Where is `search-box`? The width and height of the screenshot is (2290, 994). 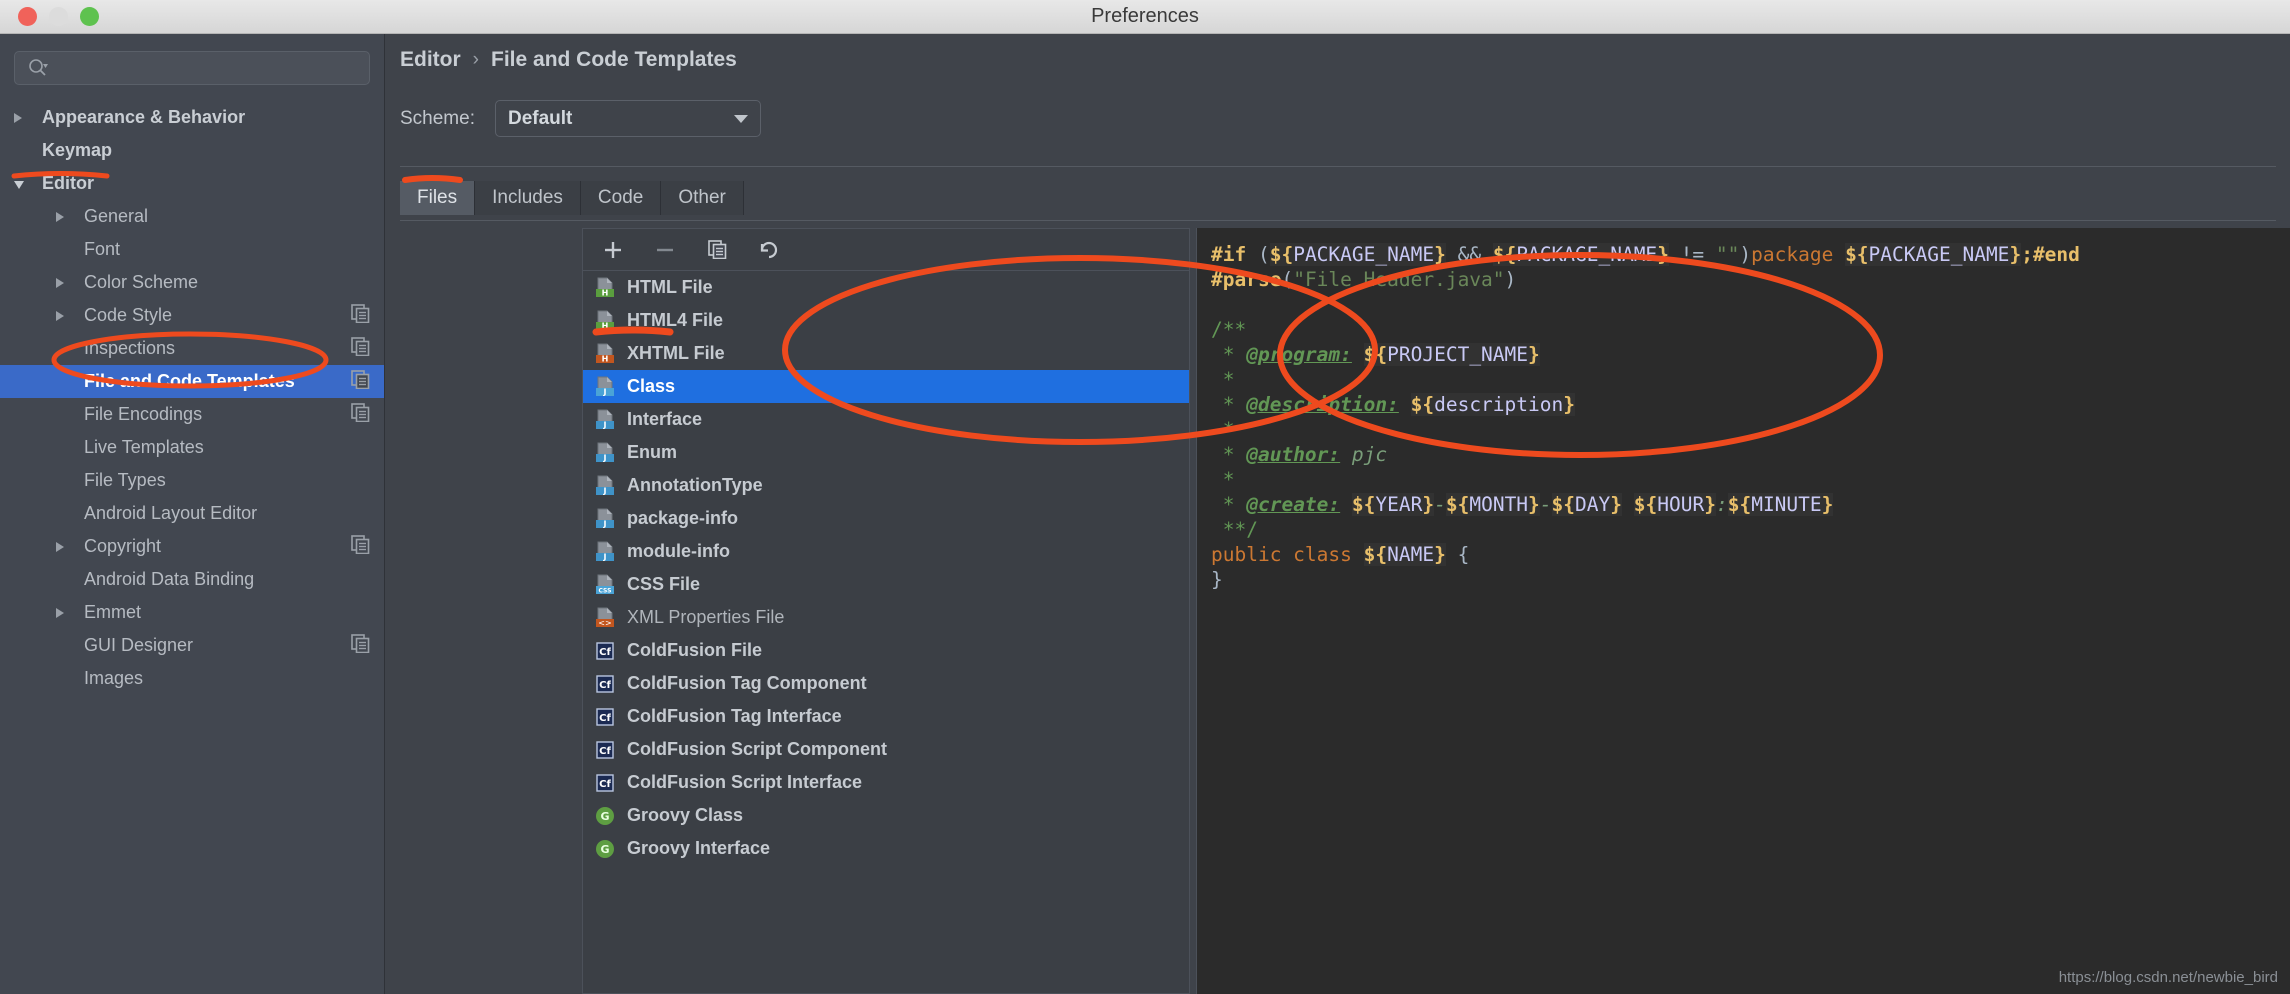 search-box is located at coordinates (192, 68).